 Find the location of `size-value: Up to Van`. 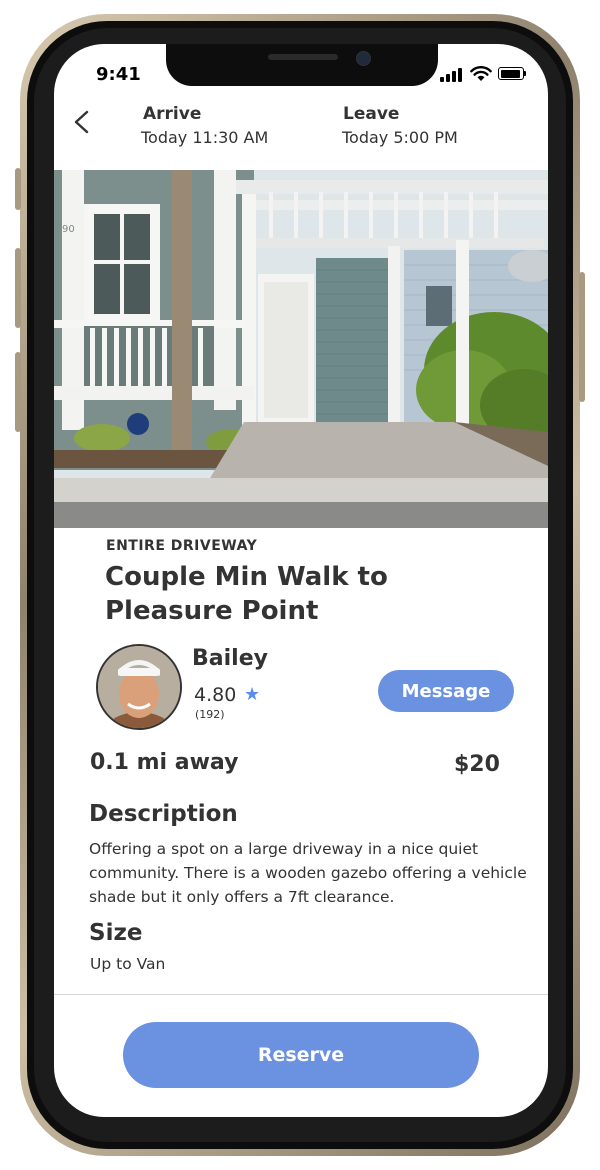

size-value: Up to Van is located at coordinates (128, 964).